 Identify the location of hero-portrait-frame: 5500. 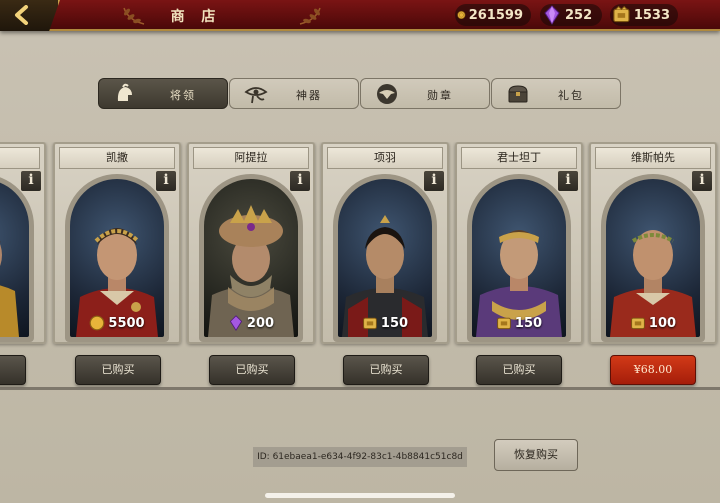
(117, 258).